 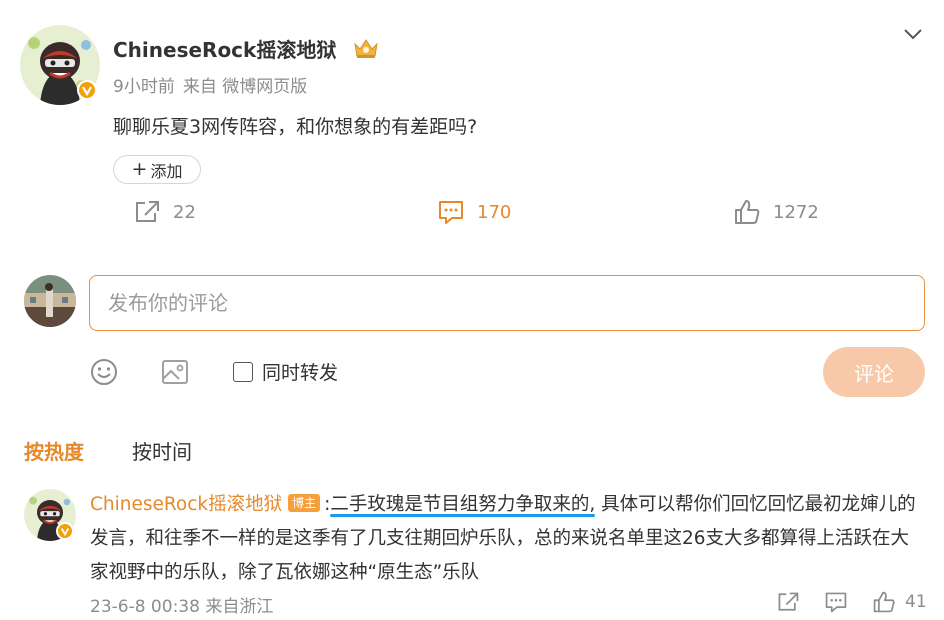 I want to click on image-icon, so click(x=175, y=374).